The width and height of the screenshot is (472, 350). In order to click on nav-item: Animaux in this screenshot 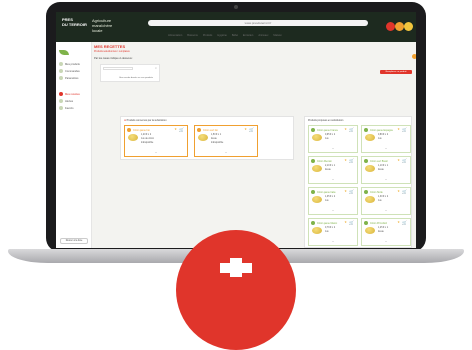, I will do `click(263, 36)`.